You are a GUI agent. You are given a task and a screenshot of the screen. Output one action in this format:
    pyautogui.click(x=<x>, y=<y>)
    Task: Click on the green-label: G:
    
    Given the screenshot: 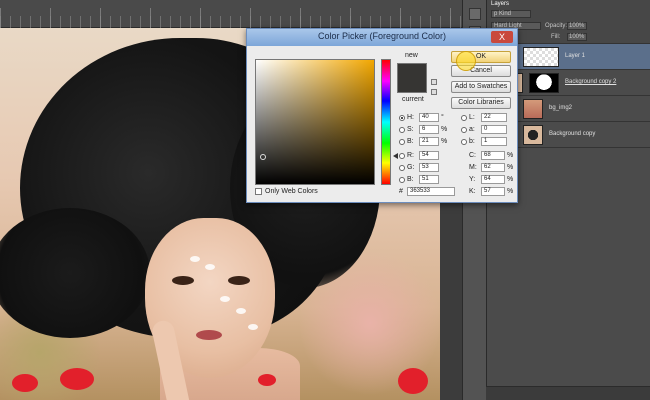 What is the action you would take?
    pyautogui.click(x=411, y=167)
    